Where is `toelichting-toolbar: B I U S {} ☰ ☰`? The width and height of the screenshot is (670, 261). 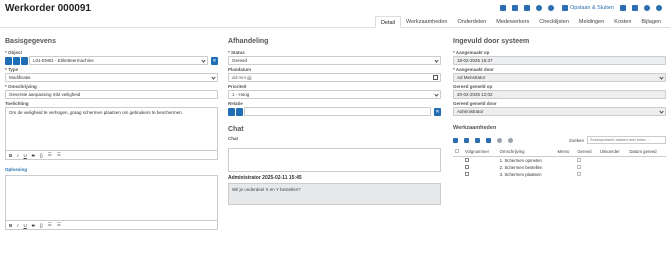
toelichting-toolbar: B I U S {} ☰ ☰ is located at coordinates (111, 155).